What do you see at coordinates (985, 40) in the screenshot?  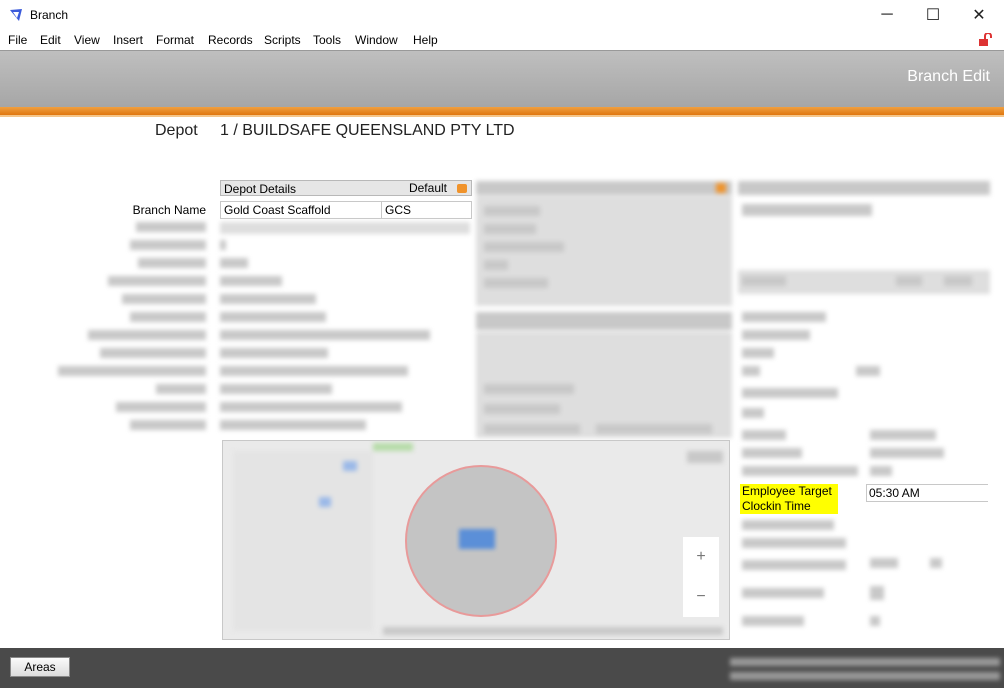 I see `unlock-icon` at bounding box center [985, 40].